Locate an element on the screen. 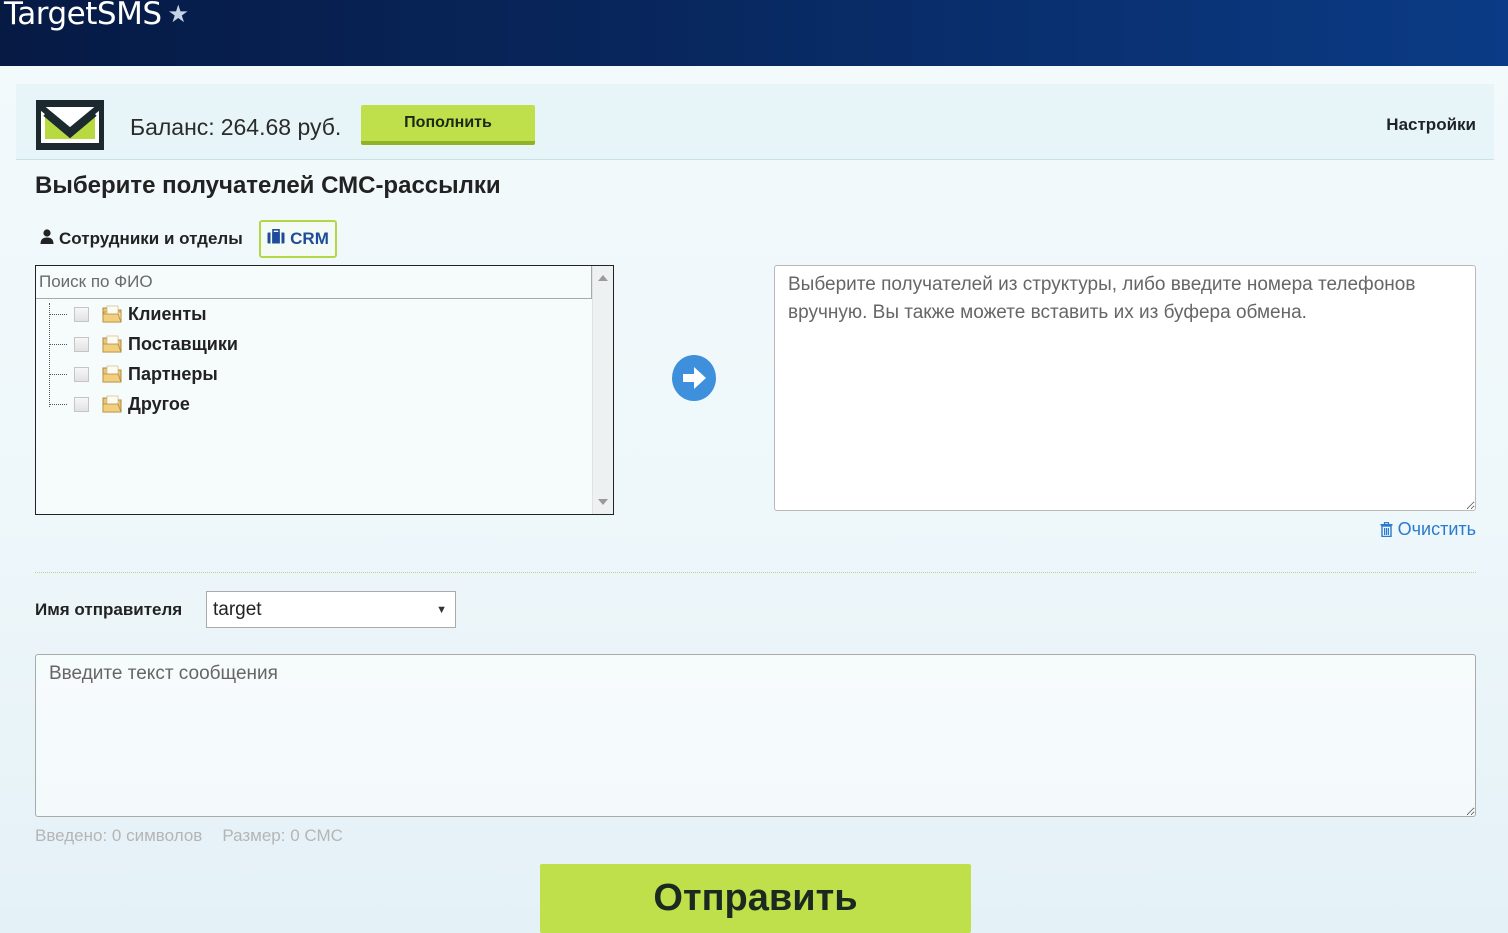 This screenshot has width=1508, height=933. envelope-logo-icon is located at coordinates (70, 125).